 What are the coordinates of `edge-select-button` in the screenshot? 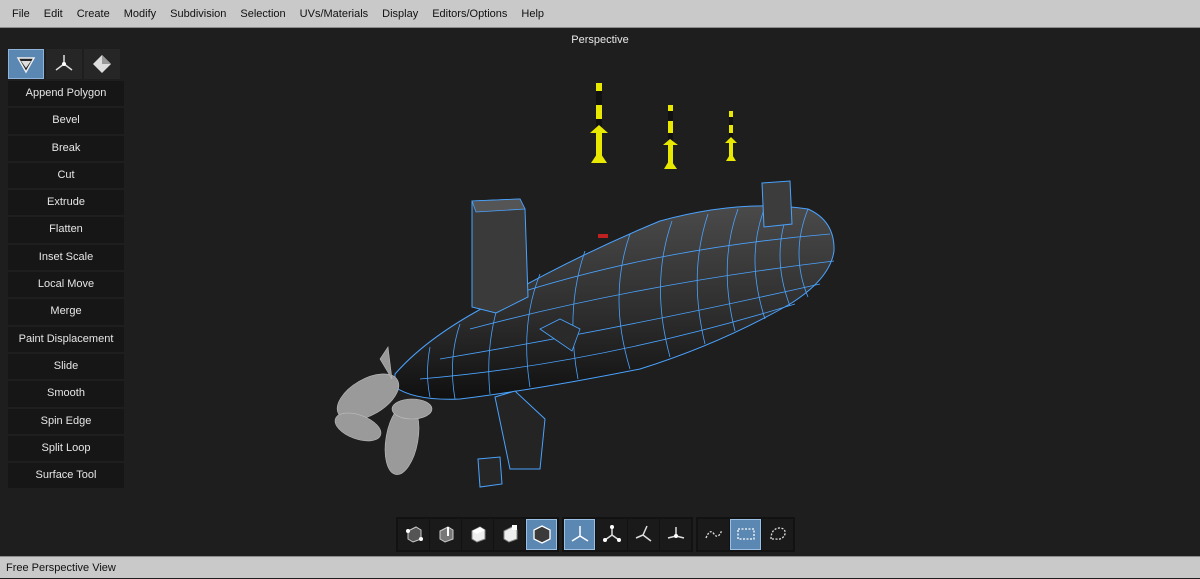 It's located at (445, 534).